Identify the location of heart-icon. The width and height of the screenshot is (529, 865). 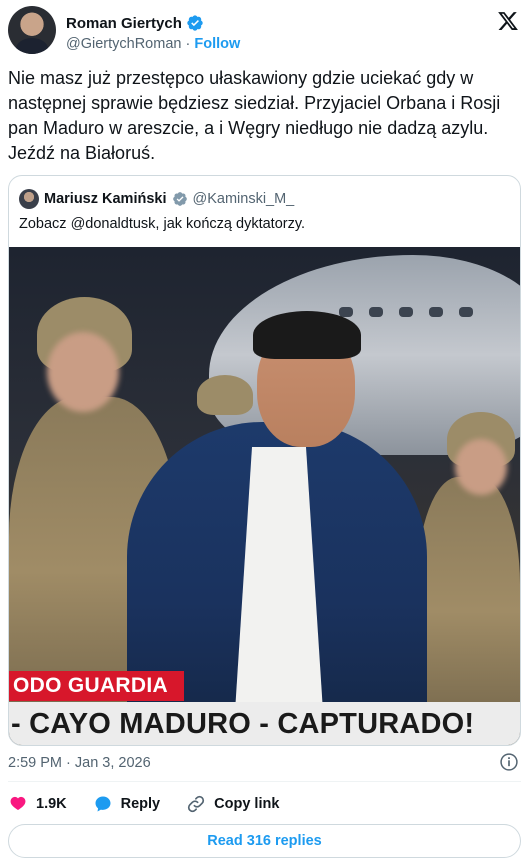
(18, 803).